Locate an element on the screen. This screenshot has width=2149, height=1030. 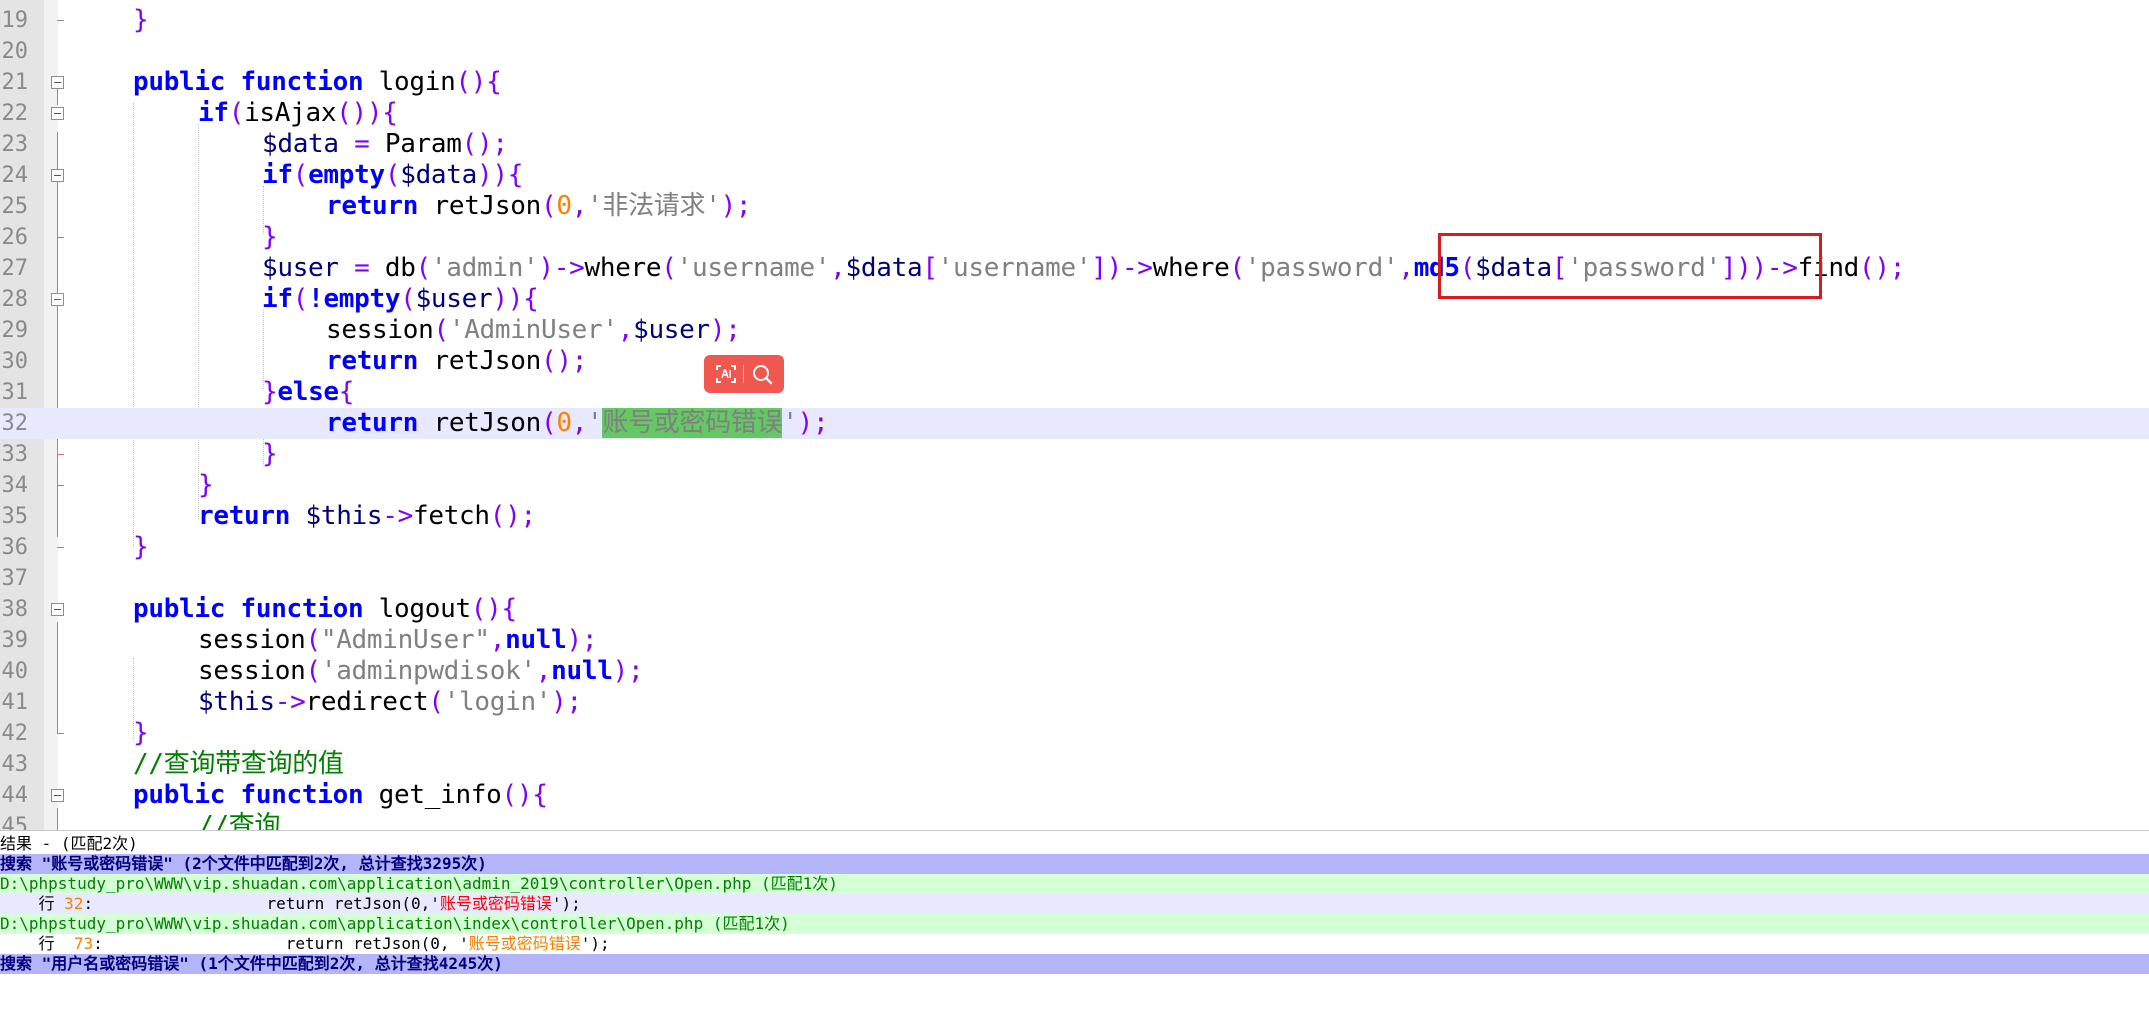
code-line-29: 29 session('AdminUser',$user); is located at coordinates (1074, 330).